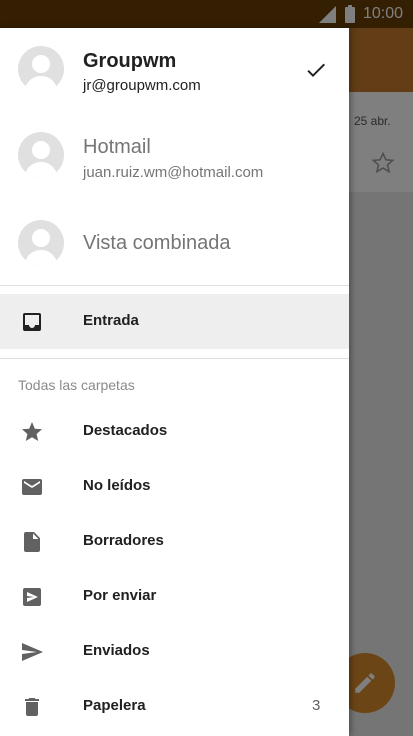 The height and width of the screenshot is (736, 413). I want to click on nav-item-label: Papelera, so click(114, 705).